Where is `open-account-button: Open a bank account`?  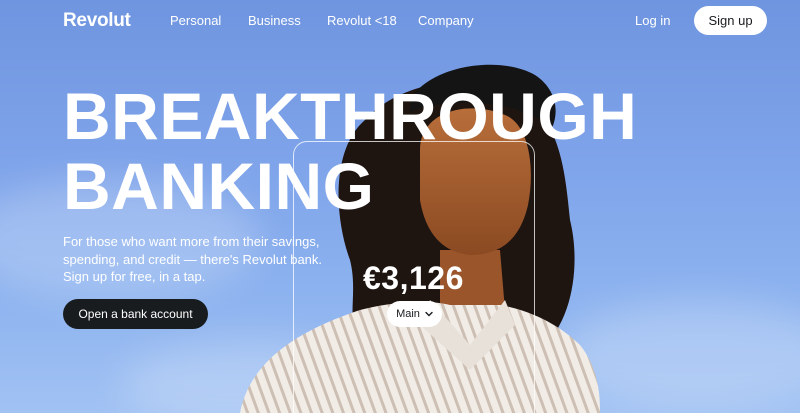 open-account-button: Open a bank account is located at coordinates (135, 314).